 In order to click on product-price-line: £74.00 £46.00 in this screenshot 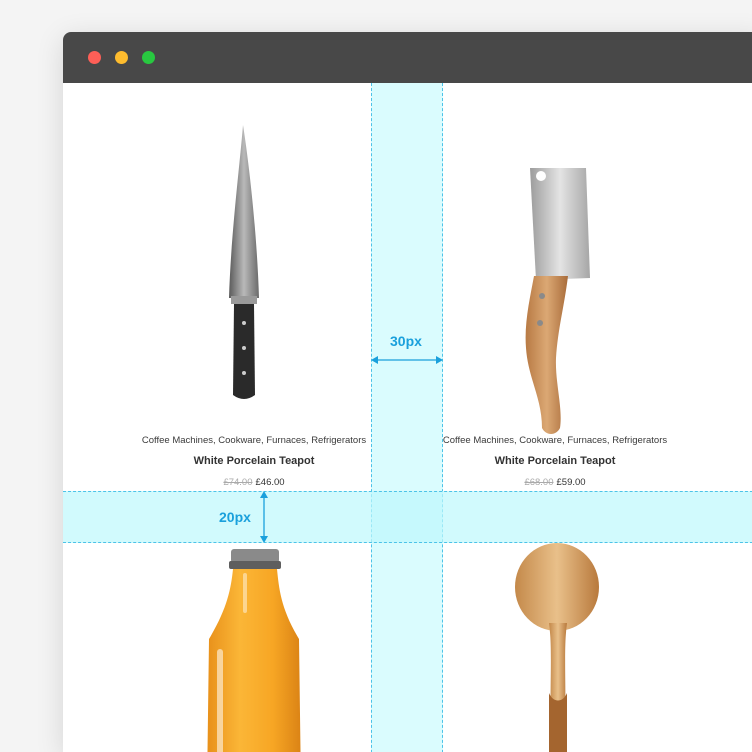, I will do `click(254, 482)`.